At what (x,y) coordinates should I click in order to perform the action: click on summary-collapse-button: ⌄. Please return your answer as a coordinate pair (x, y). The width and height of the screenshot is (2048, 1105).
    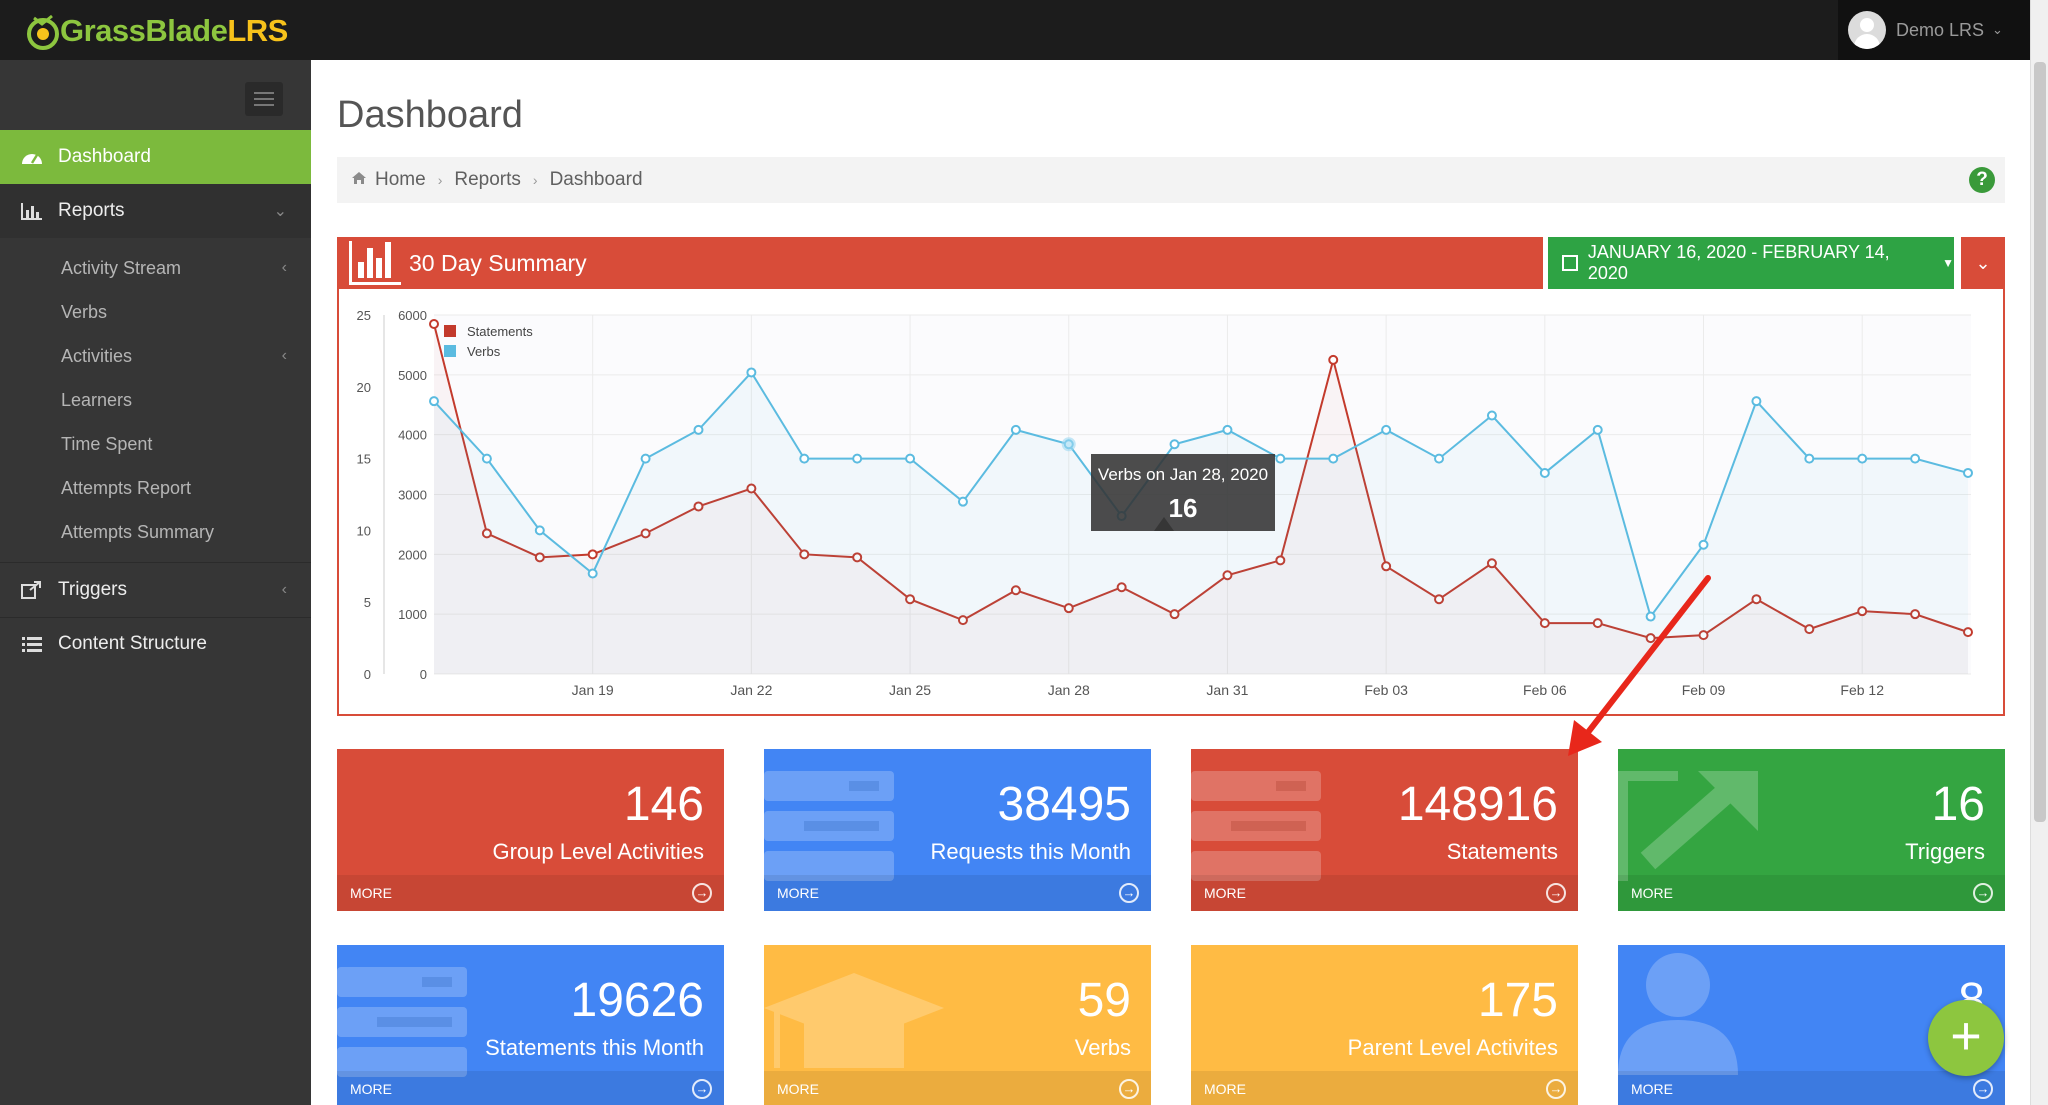
    Looking at the image, I should click on (1983, 263).